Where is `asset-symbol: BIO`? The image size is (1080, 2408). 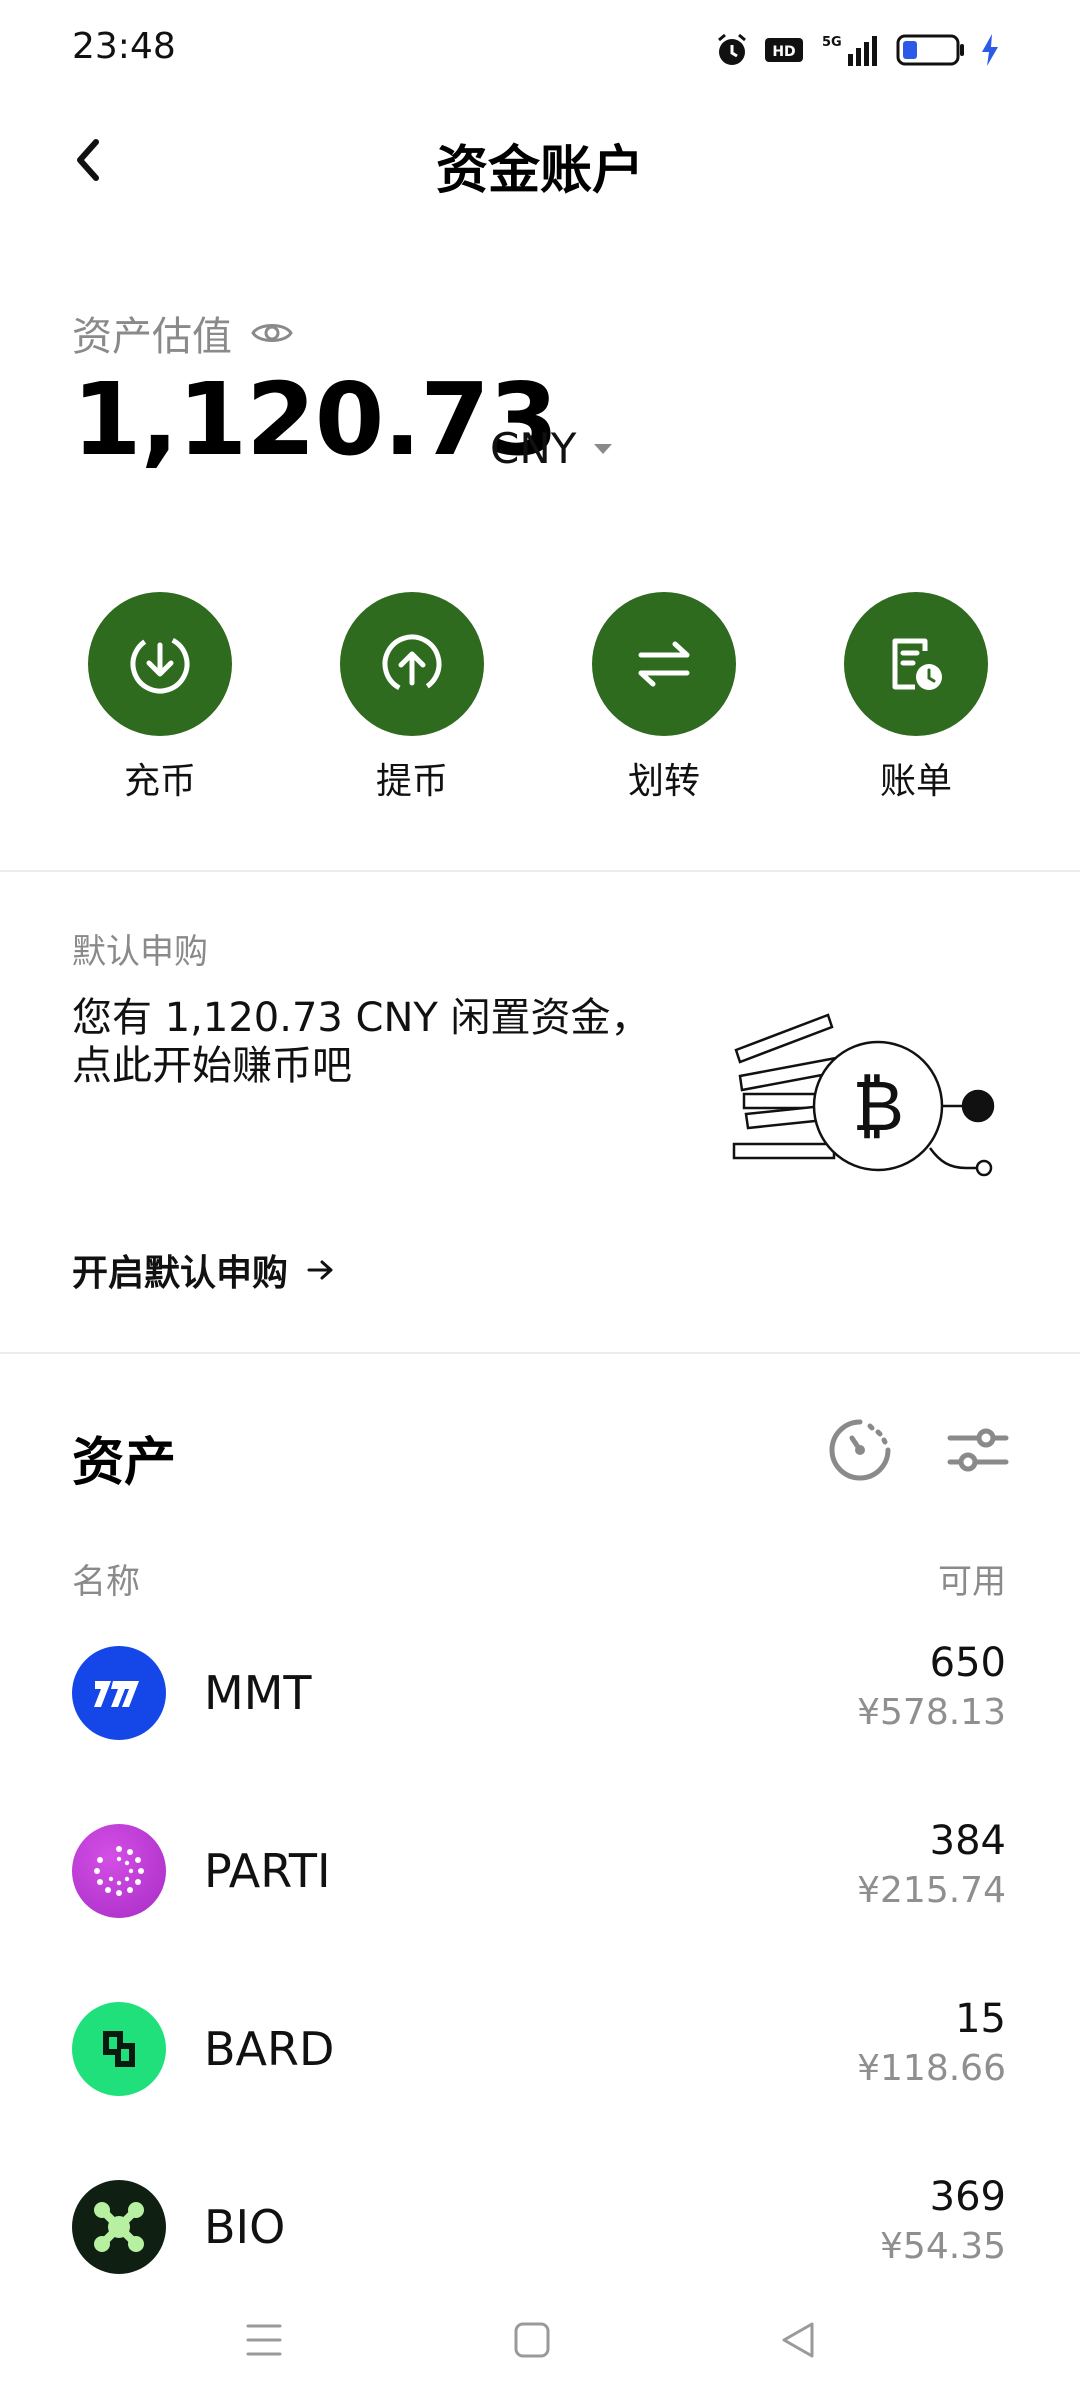
asset-symbol: BIO is located at coordinates (245, 2227).